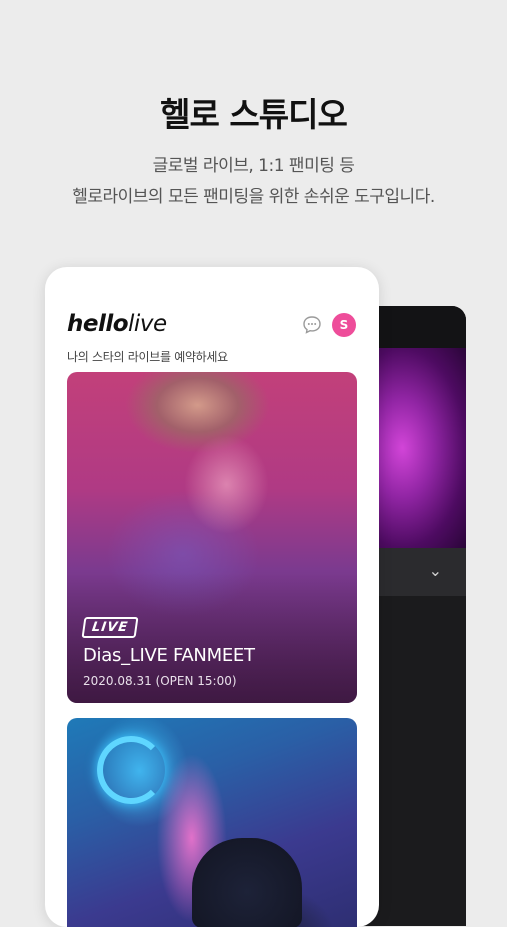  Describe the element at coordinates (212, 822) in the screenshot. I see `event-card` at that location.